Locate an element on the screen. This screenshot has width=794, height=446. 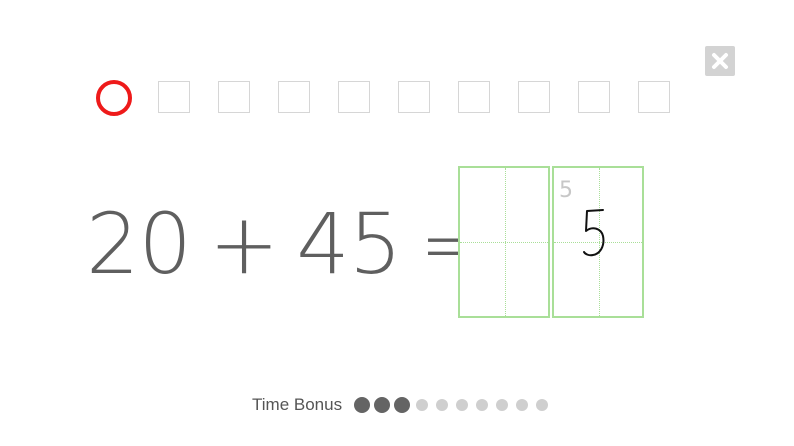
plus-operator: + is located at coordinates (243, 244).